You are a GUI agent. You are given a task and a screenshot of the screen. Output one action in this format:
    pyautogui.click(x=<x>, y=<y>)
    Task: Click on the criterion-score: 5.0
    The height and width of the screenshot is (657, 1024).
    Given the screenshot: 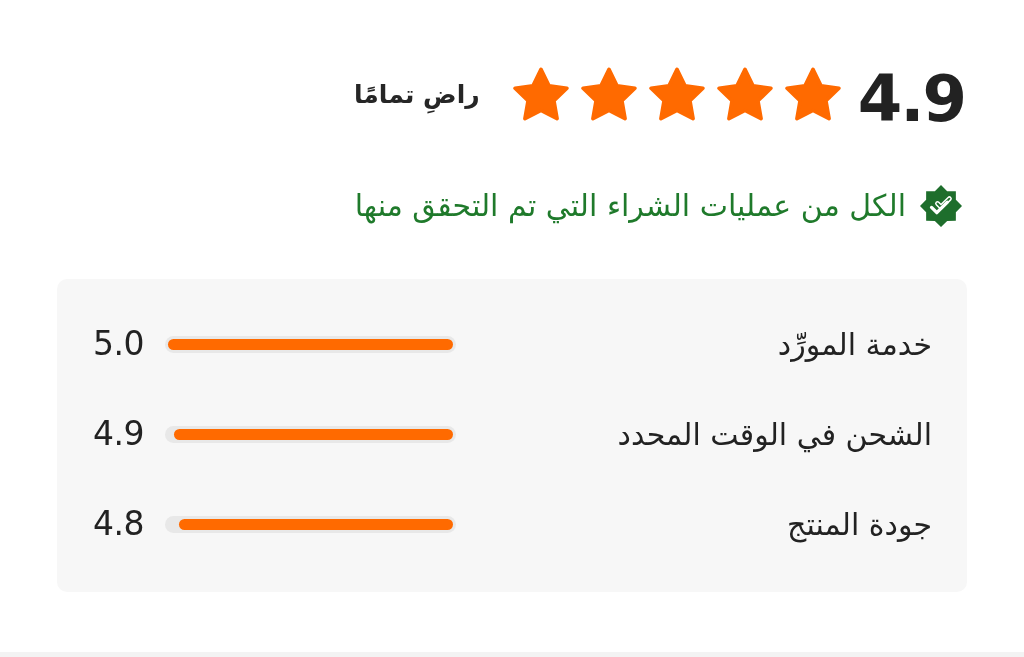 What is the action you would take?
    pyautogui.click(x=119, y=344)
    